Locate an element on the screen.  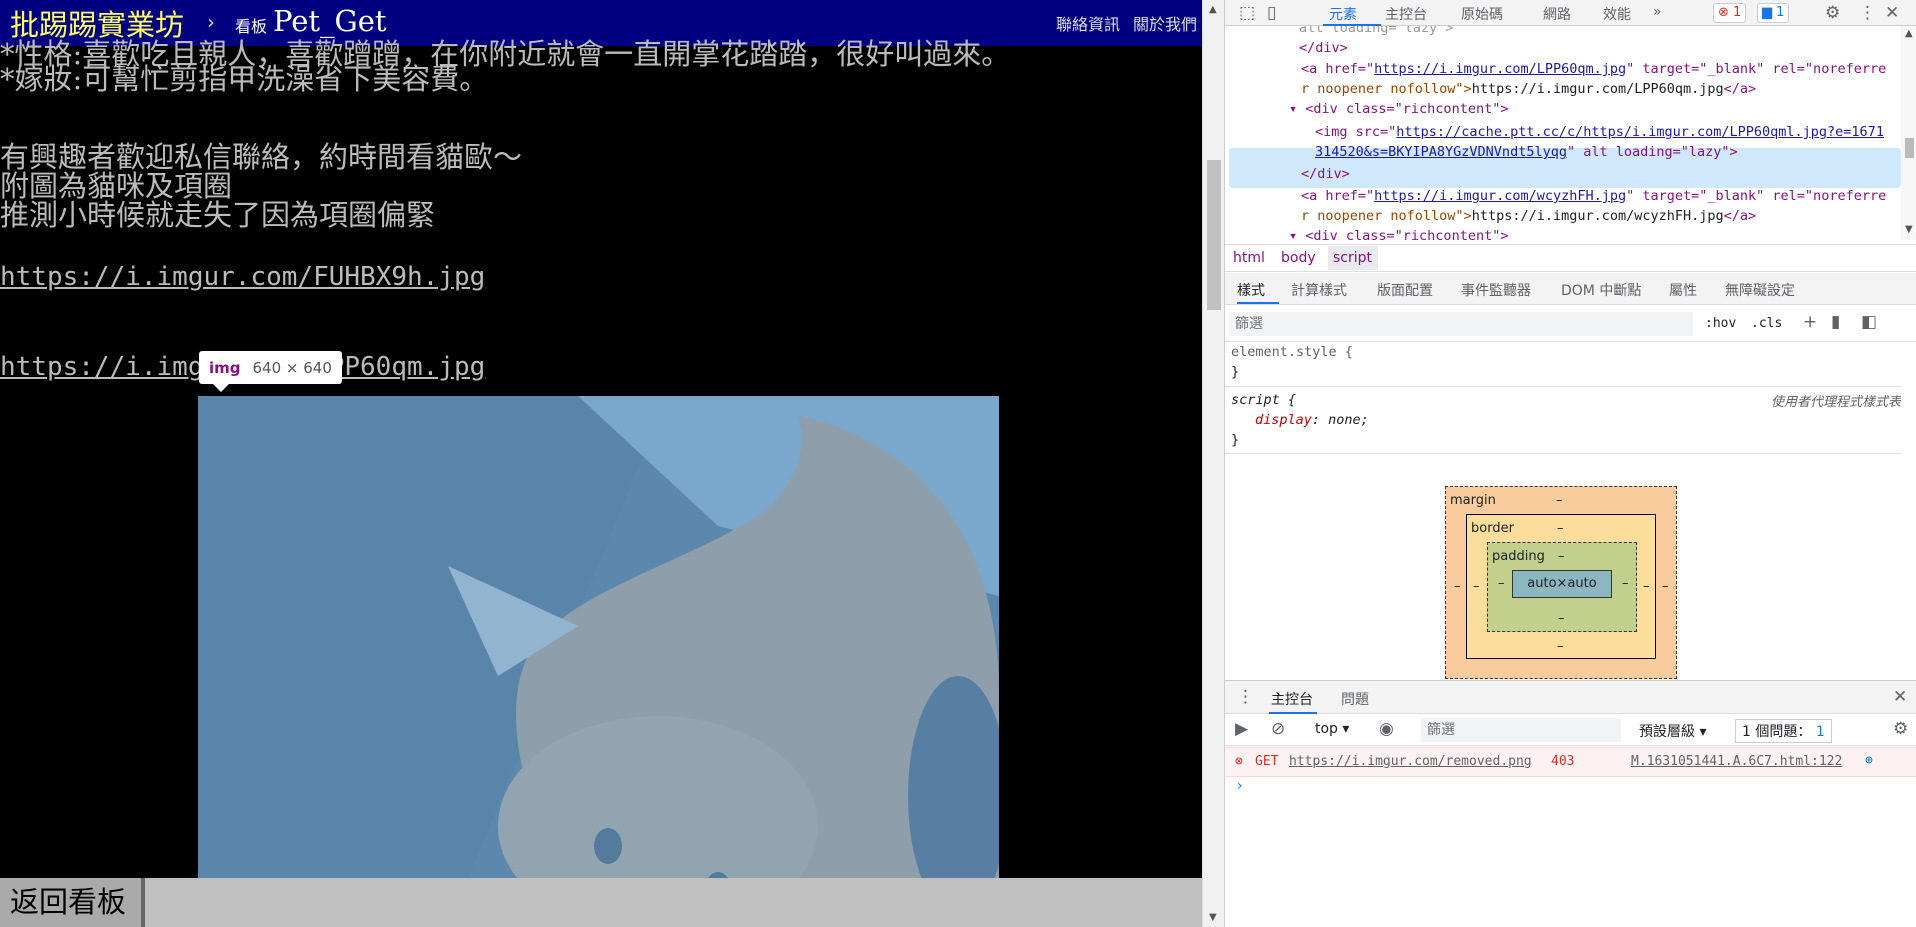
box-model-padding: padding – – – – auto×auto is located at coordinates (1562, 587).